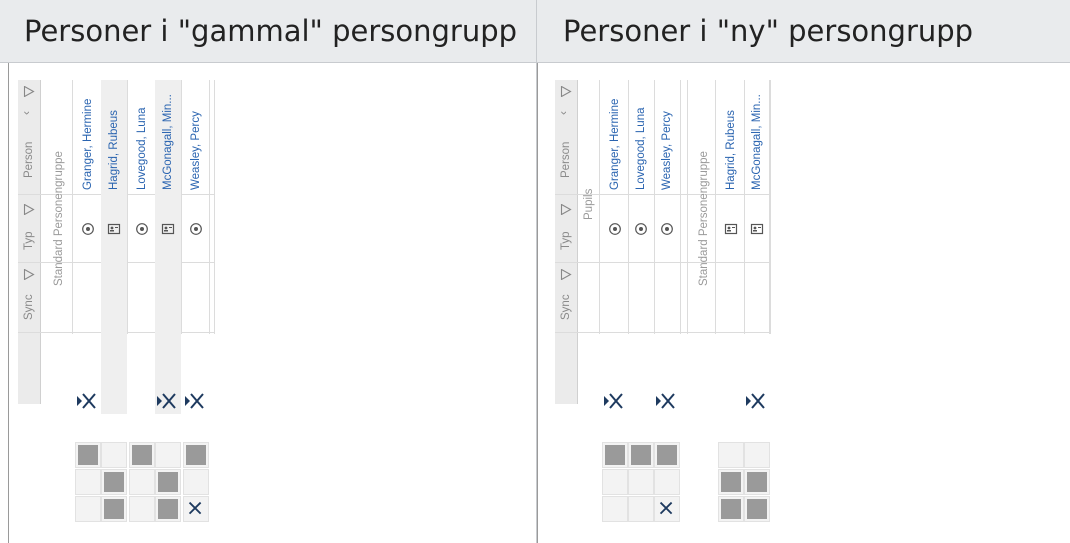 This screenshot has height=543, width=1070. Describe the element at coordinates (271, 31) in the screenshot. I see `left-panel-title: Personer i "gammal" persongrupp` at that location.